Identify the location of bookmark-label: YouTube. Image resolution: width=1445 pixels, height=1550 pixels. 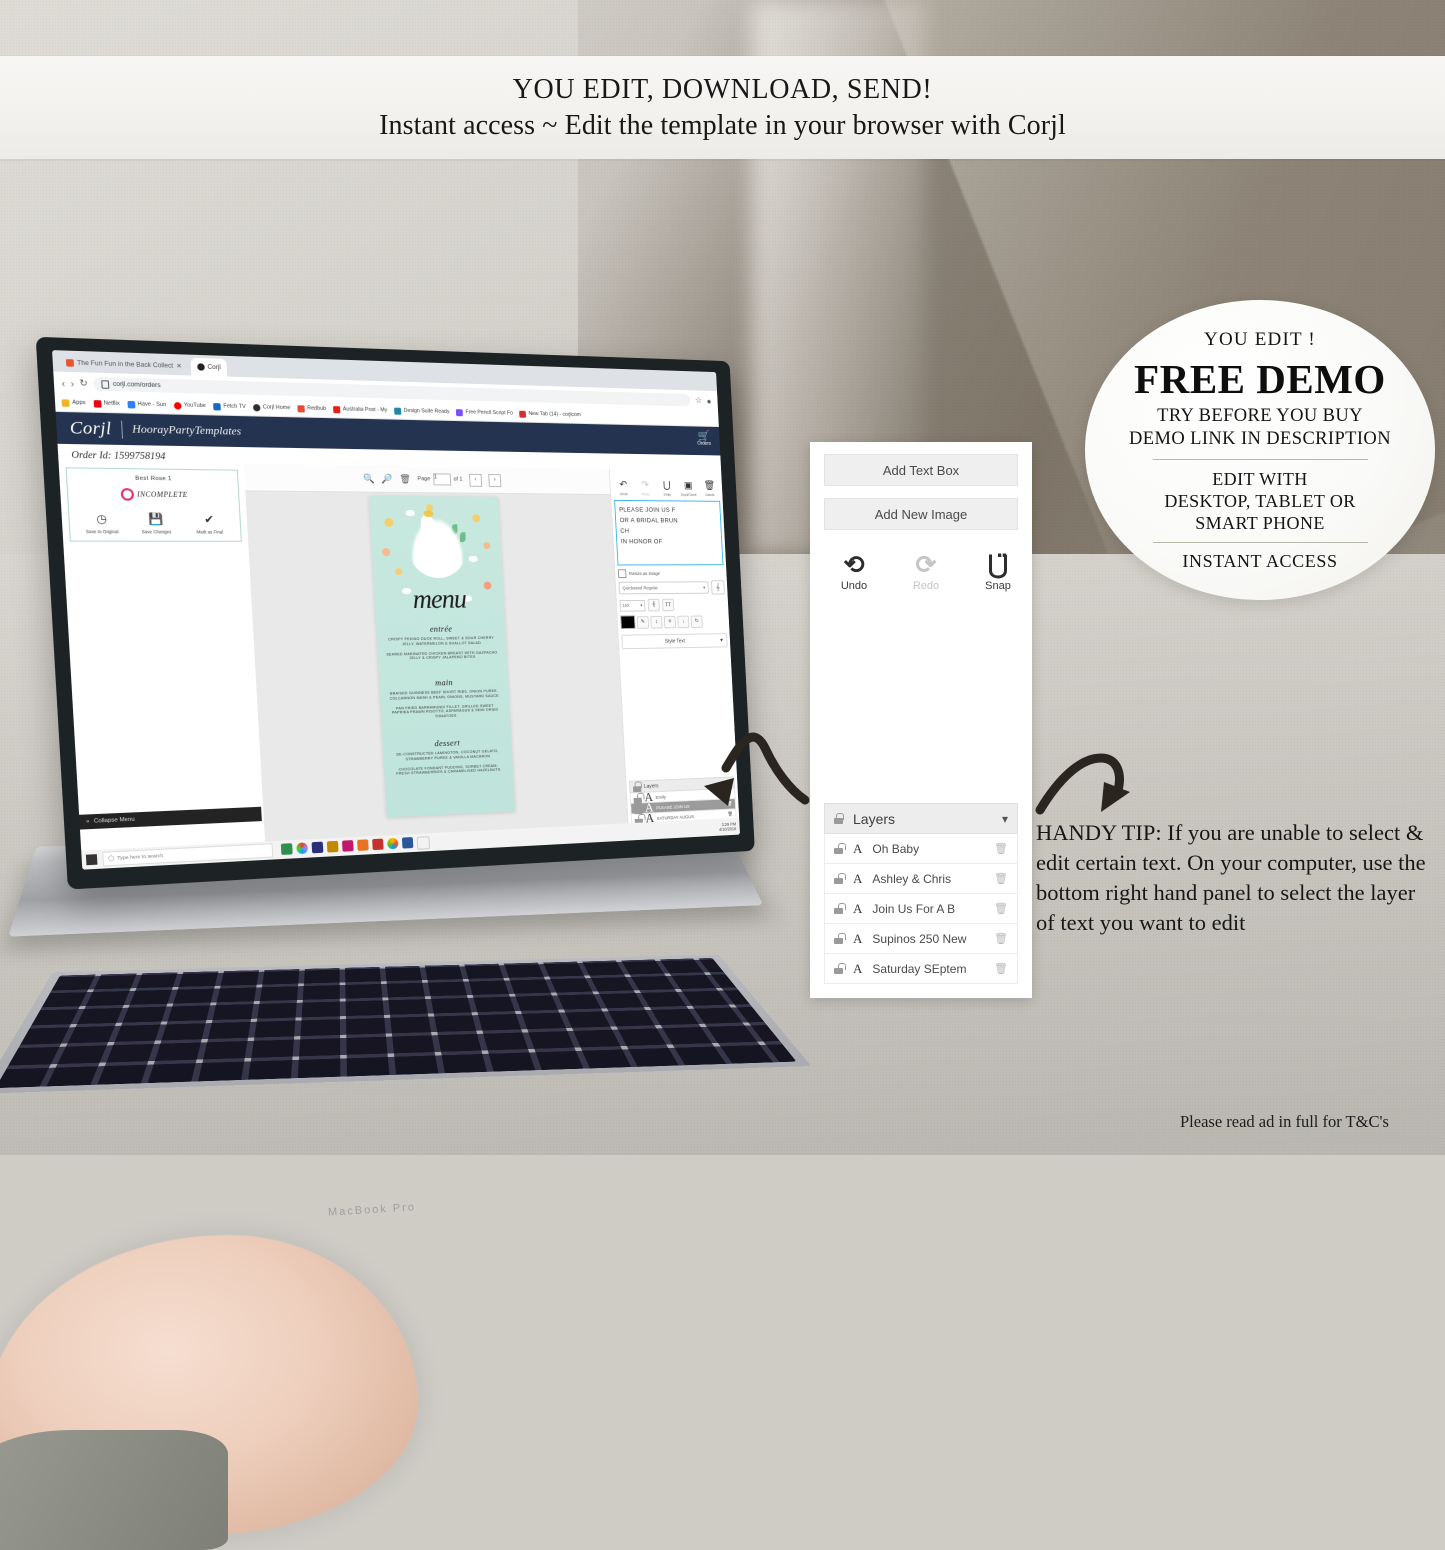
(195, 406).